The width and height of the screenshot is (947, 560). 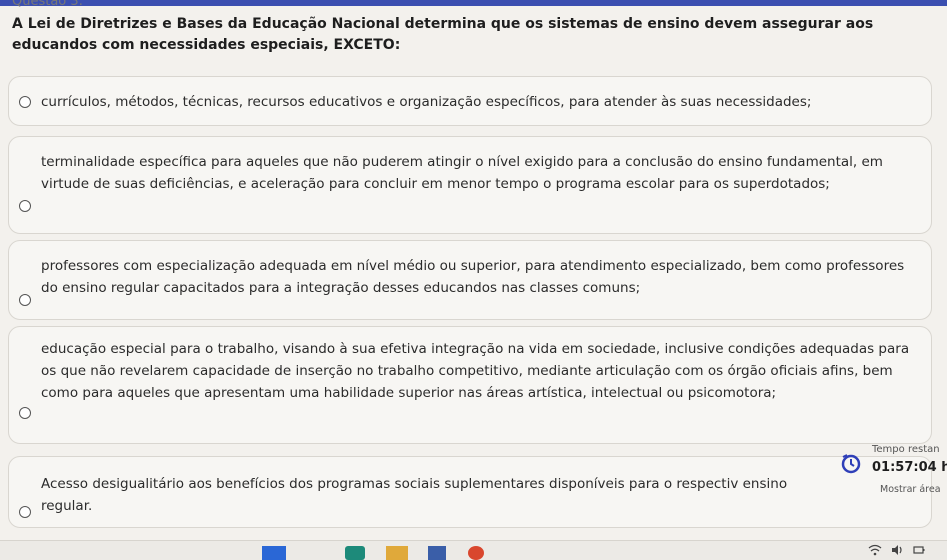 What do you see at coordinates (397, 553) in the screenshot?
I see `folder-icon` at bounding box center [397, 553].